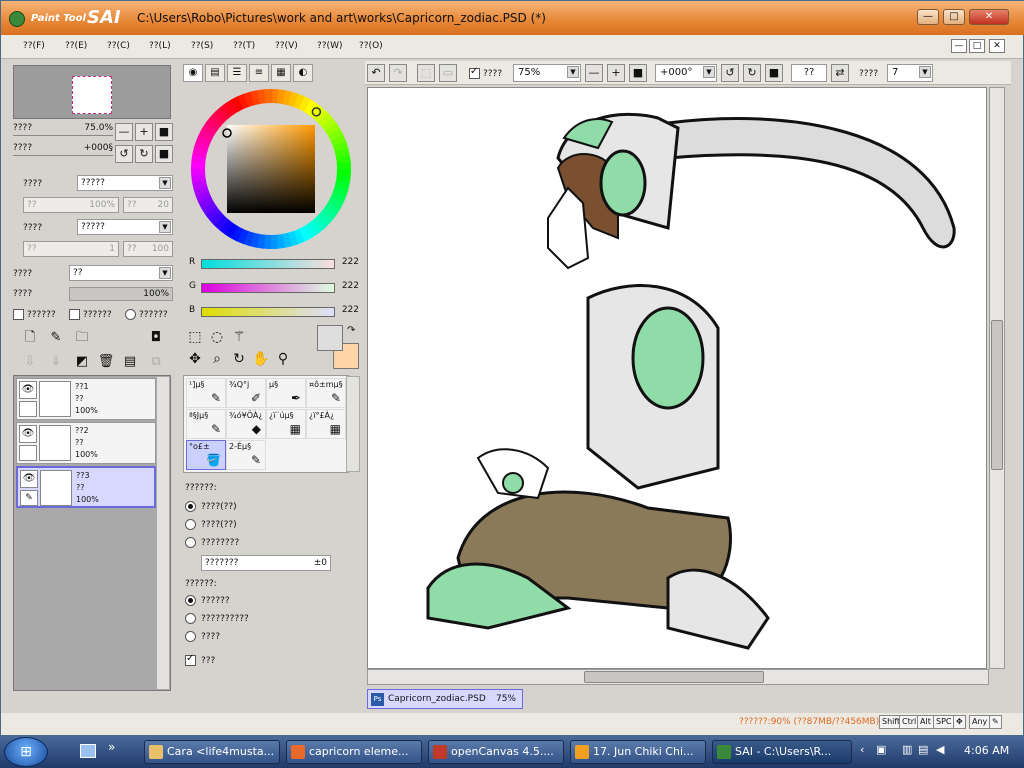 Image resolution: width=1024 pixels, height=768 pixels. I want to click on hand-icon: ✋, so click(261, 359).